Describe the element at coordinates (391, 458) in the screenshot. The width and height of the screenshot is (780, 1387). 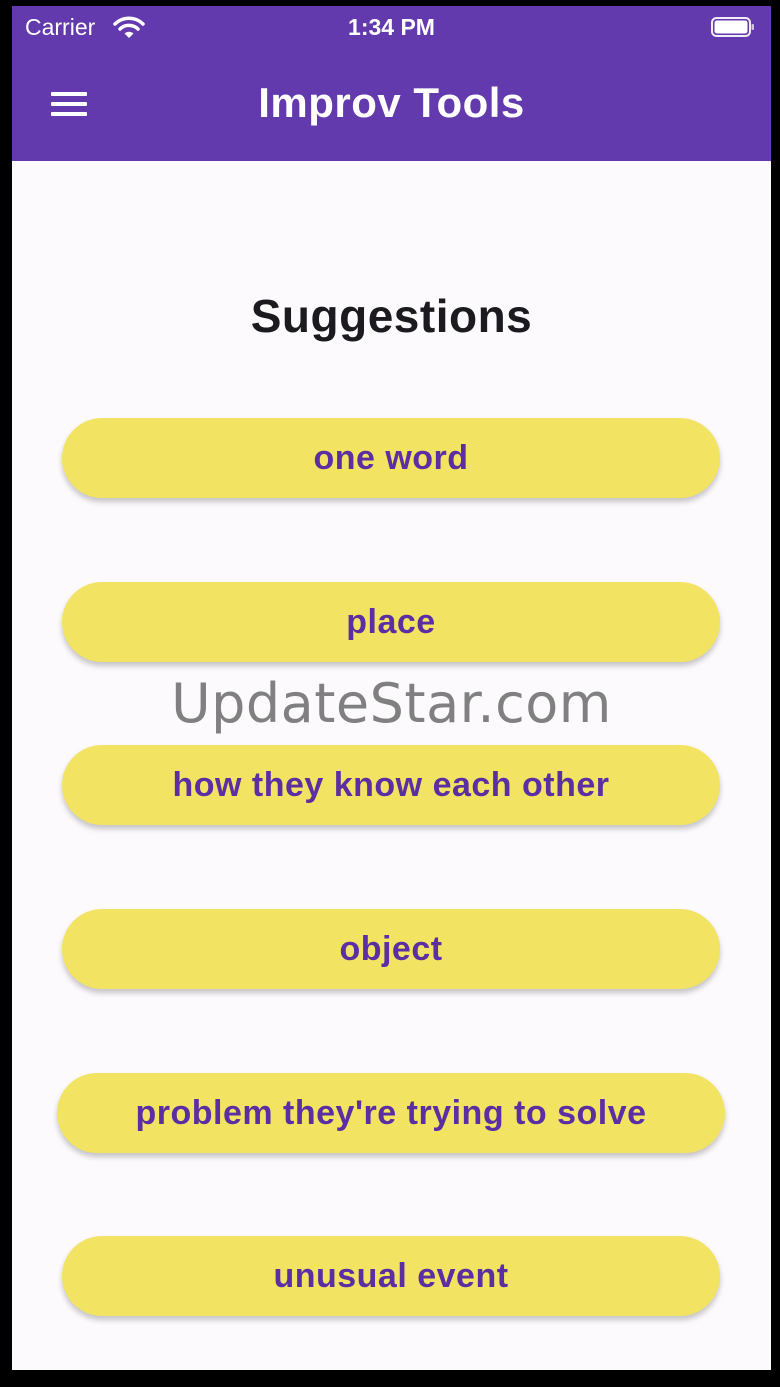
I see `suggestion-button-one-word: one word` at that location.